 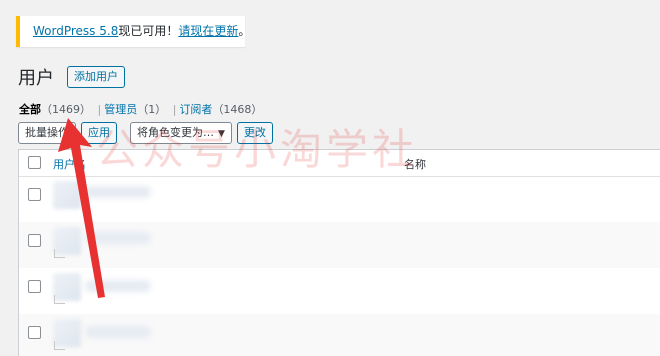 I want to click on filter-subscriber-count: （1468）, so click(x=237, y=109).